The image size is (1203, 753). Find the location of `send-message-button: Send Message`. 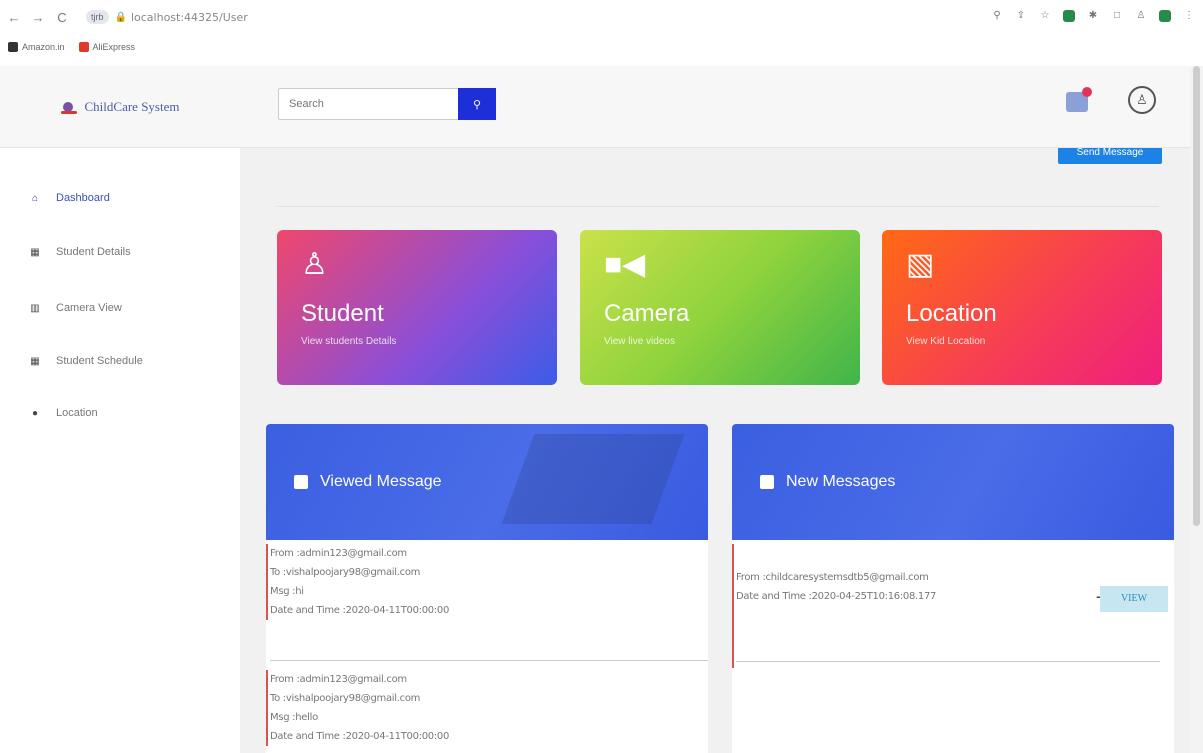

send-message-button: Send Message is located at coordinates (1110, 156).